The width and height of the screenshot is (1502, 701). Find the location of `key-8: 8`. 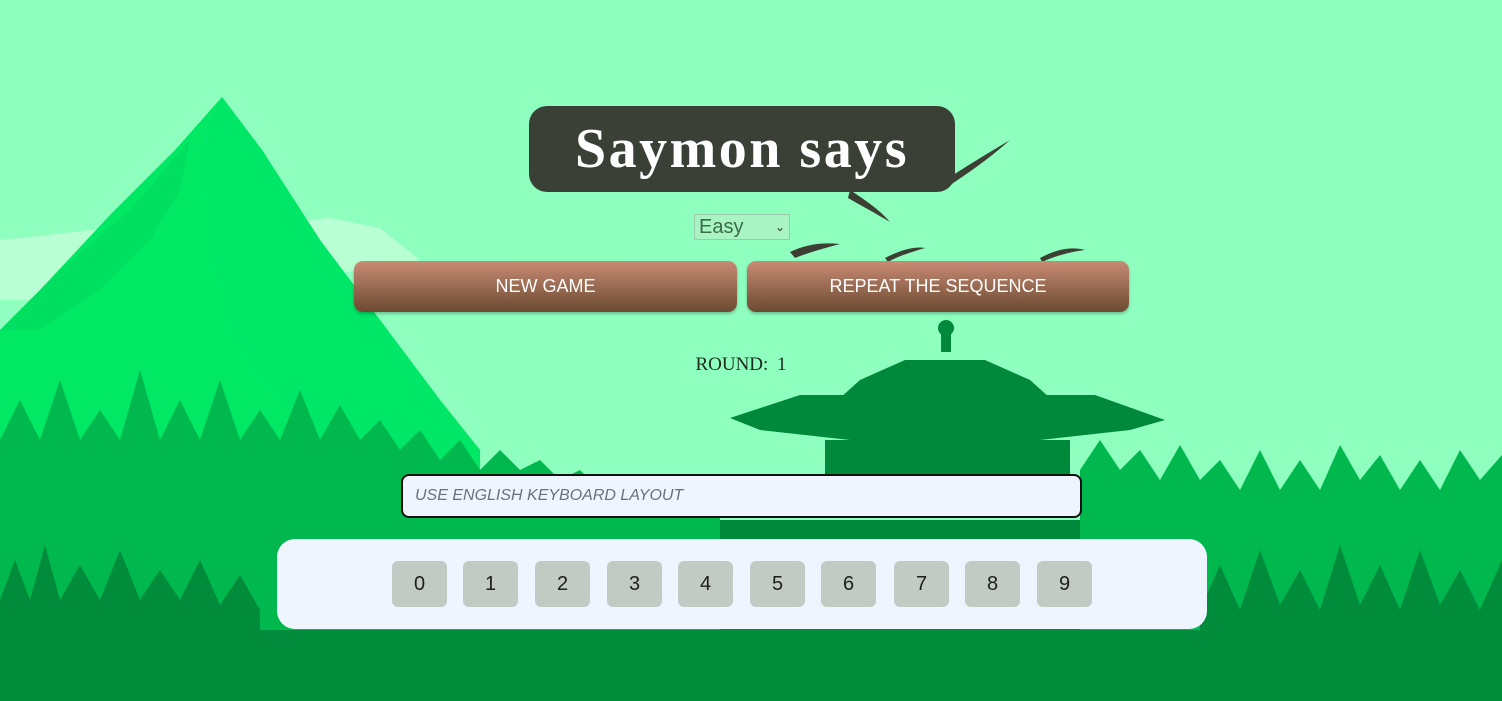

key-8: 8 is located at coordinates (992, 584).